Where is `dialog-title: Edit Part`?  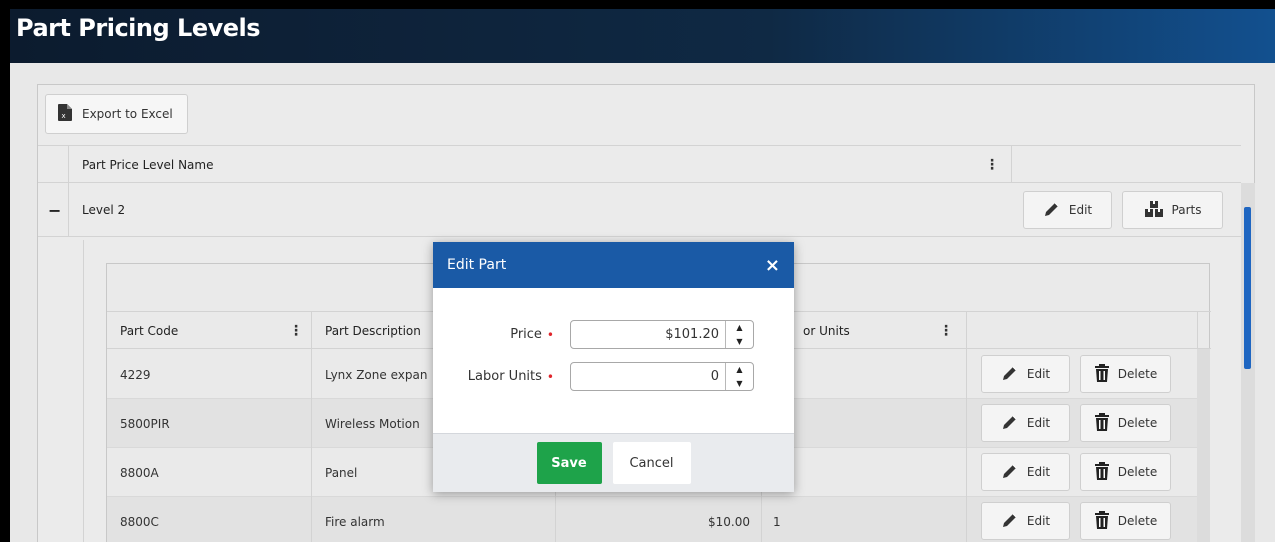
dialog-title: Edit Part is located at coordinates (477, 265).